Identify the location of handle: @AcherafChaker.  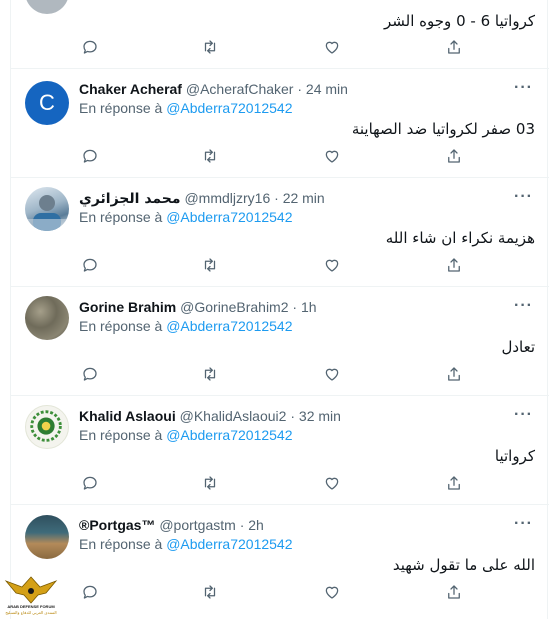
(240, 89).